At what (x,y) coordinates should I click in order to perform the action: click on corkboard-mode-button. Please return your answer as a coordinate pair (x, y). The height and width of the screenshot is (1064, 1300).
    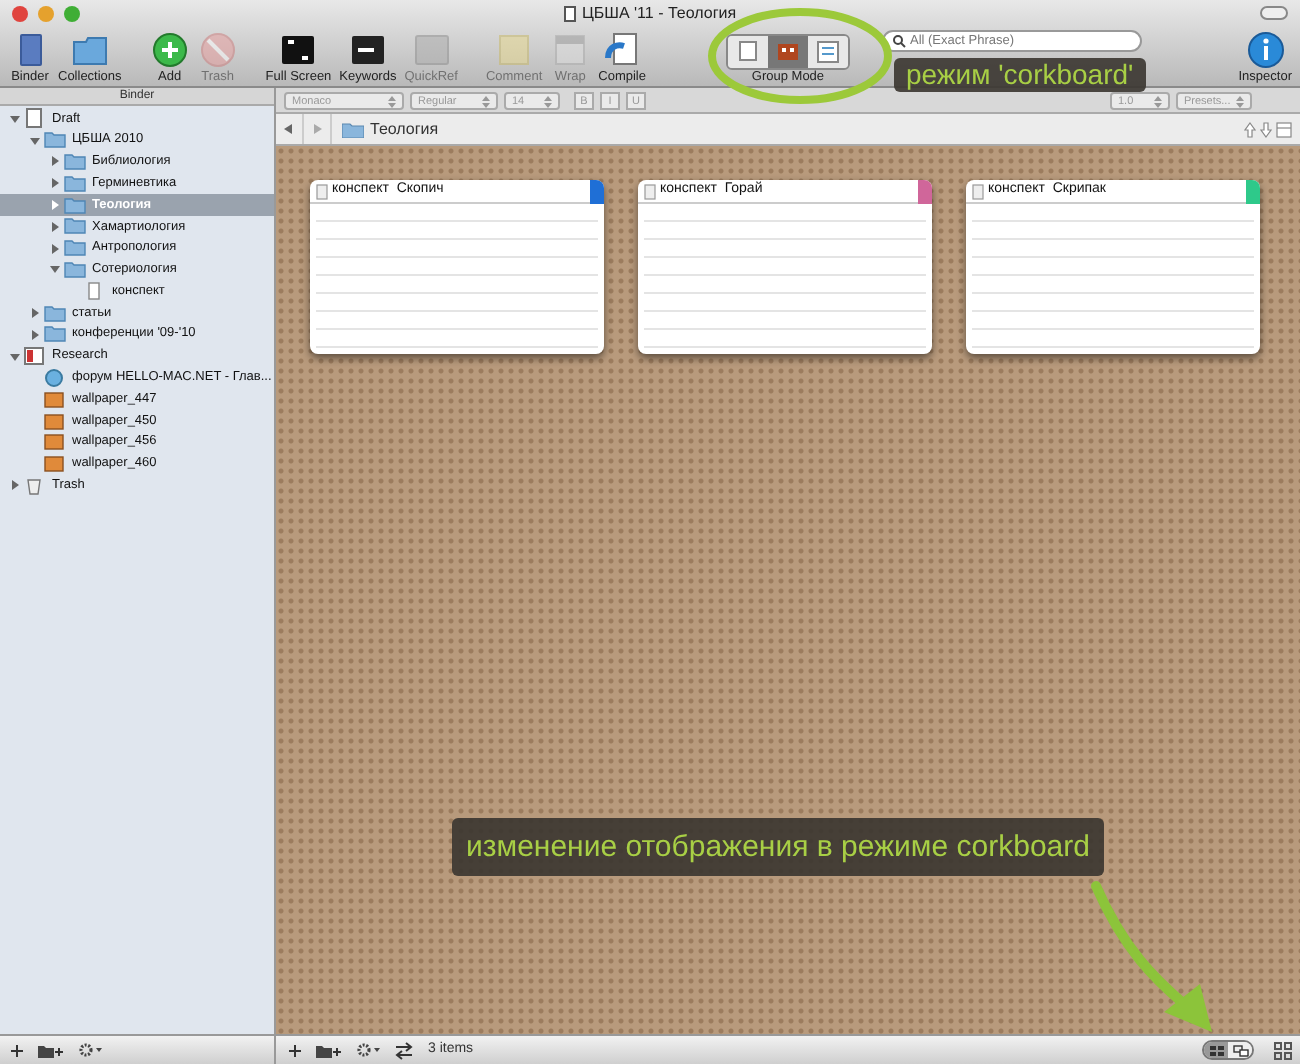
    Looking at the image, I should click on (787, 52).